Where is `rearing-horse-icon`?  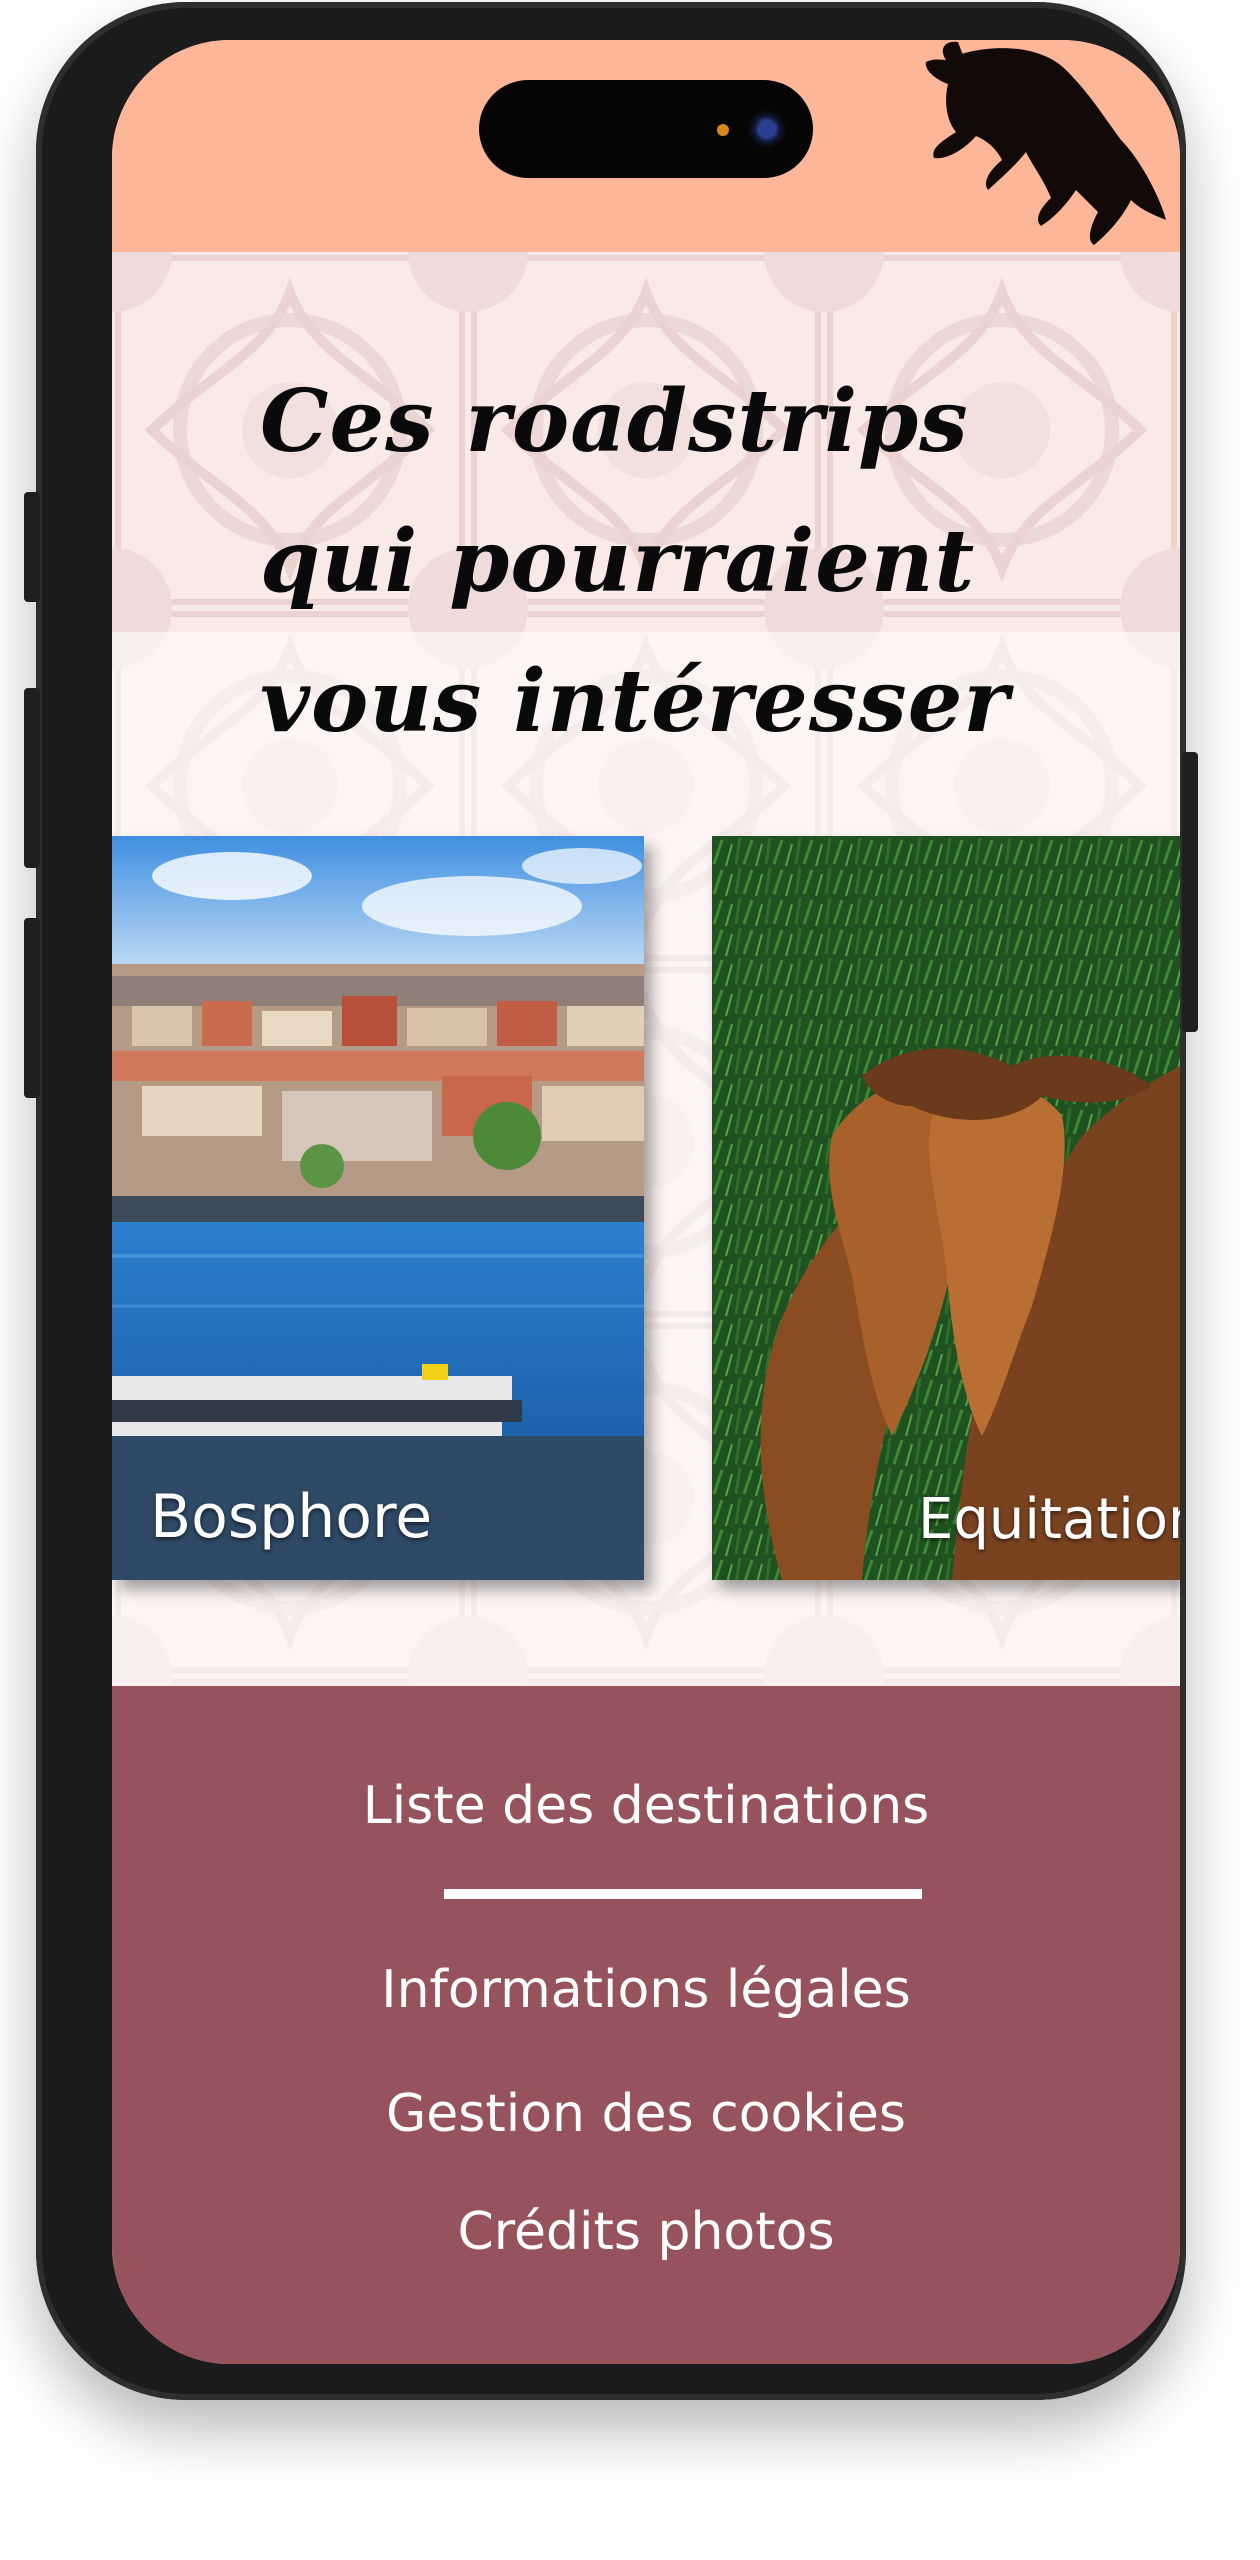
rearing-horse-icon is located at coordinates (1041, 146).